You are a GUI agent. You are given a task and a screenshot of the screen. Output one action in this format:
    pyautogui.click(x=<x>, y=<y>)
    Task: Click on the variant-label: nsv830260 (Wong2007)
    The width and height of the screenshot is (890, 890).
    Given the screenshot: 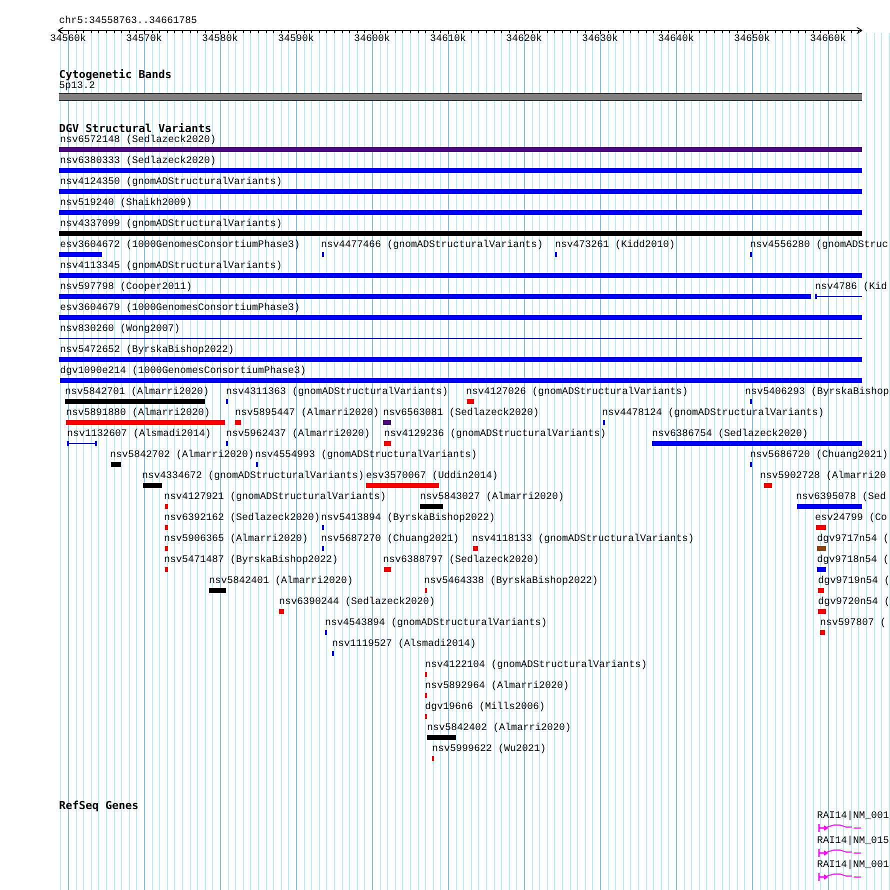 What is the action you would take?
    pyautogui.click(x=120, y=330)
    